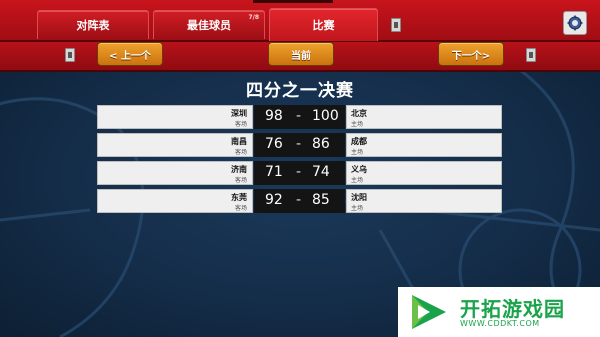  I want to click on top-notch, so click(293, 1).